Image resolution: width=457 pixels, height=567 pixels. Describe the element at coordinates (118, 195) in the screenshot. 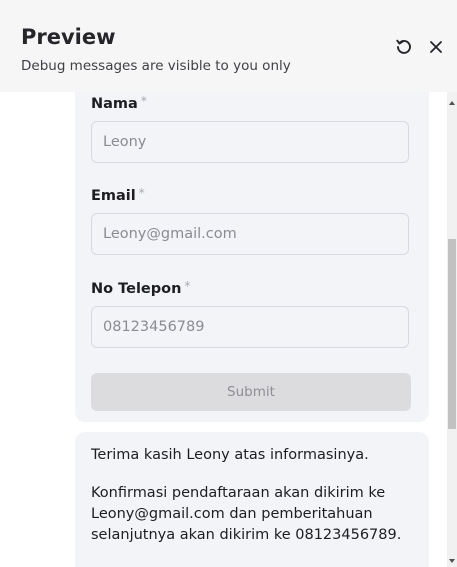

I see `field-label-email: Email *` at that location.